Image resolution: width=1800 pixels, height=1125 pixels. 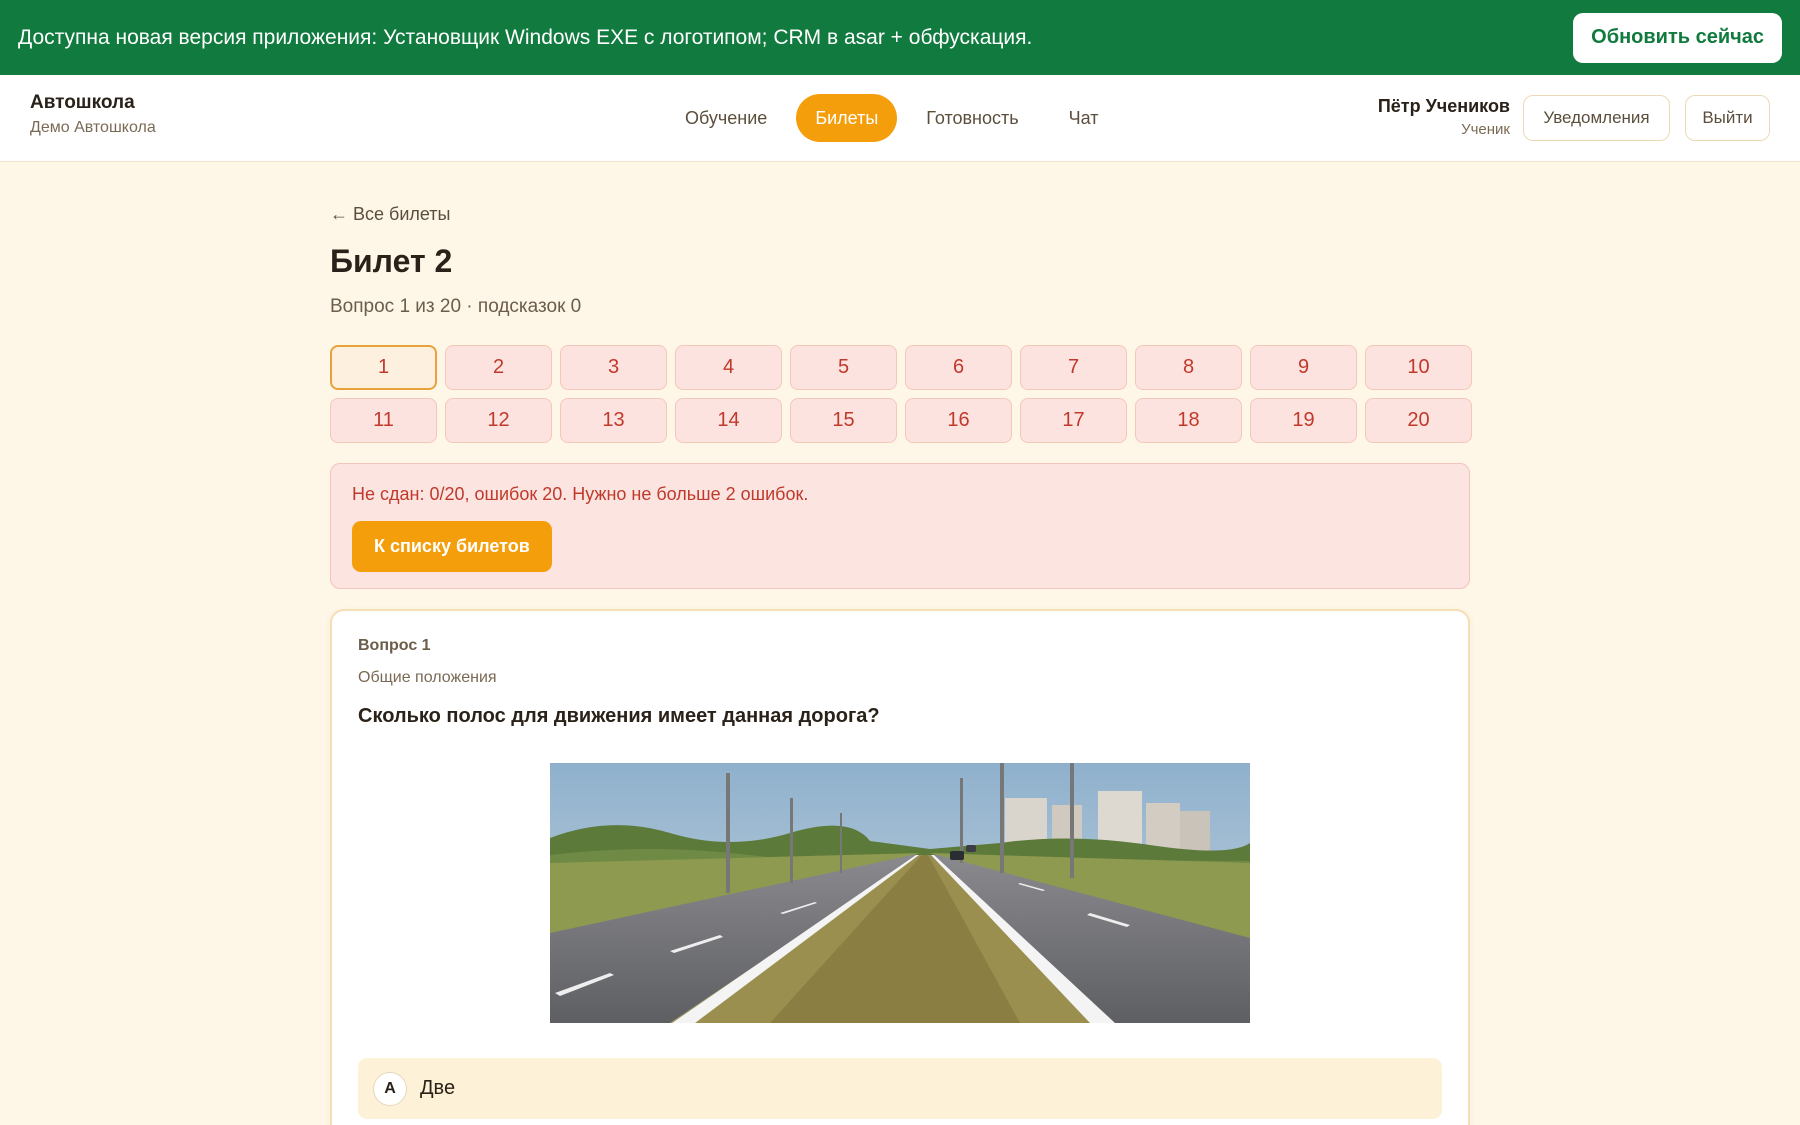 I want to click on question-button: 12, so click(x=498, y=420).